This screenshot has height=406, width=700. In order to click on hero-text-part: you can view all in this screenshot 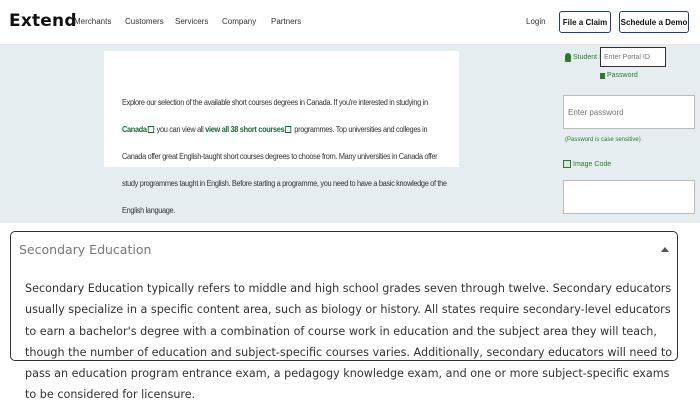, I will do `click(180, 129)`.